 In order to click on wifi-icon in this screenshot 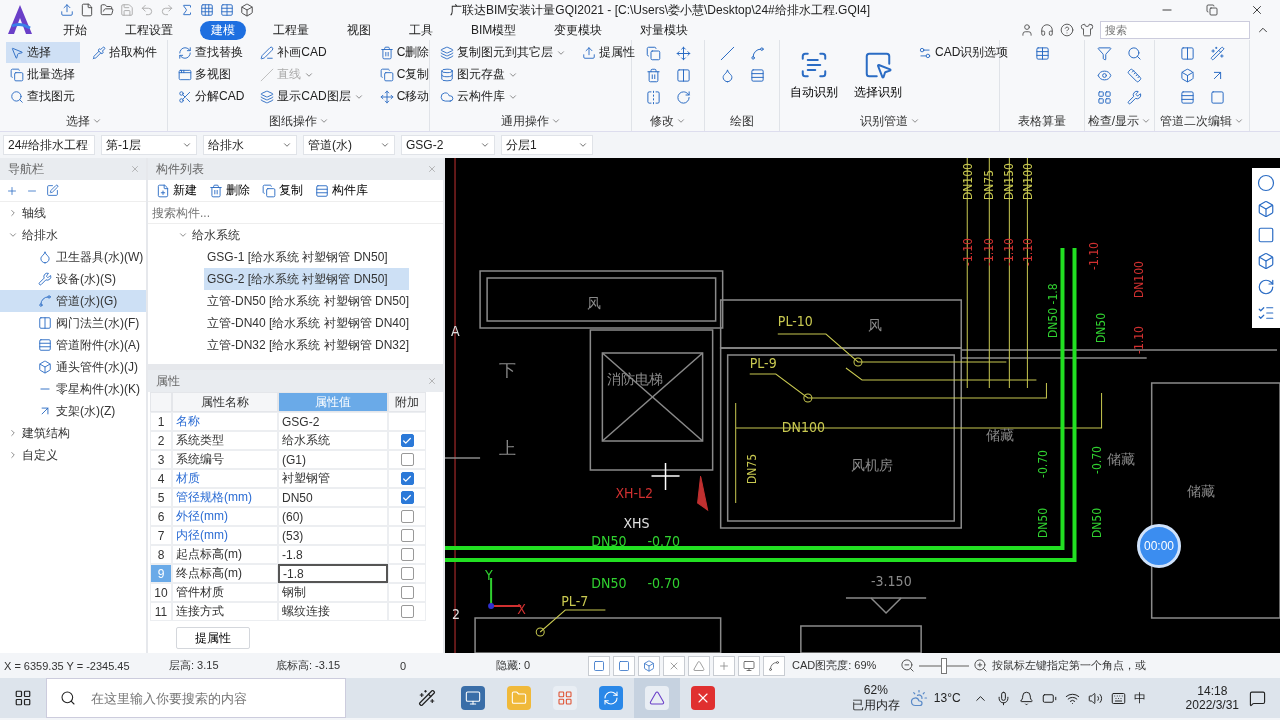, I will do `click(1072, 698)`.